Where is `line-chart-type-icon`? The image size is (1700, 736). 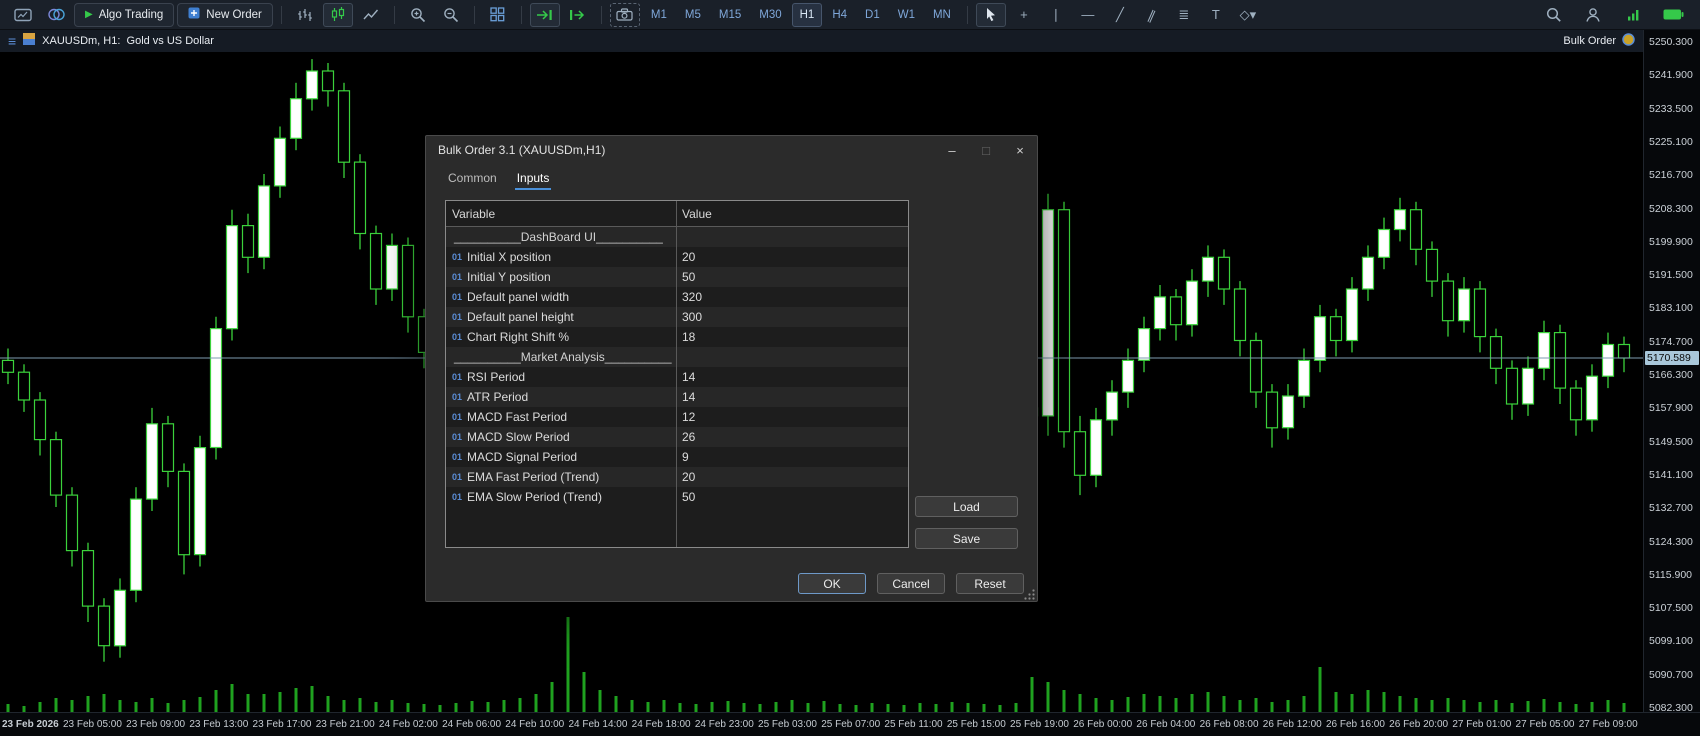 line-chart-type-icon is located at coordinates (371, 15).